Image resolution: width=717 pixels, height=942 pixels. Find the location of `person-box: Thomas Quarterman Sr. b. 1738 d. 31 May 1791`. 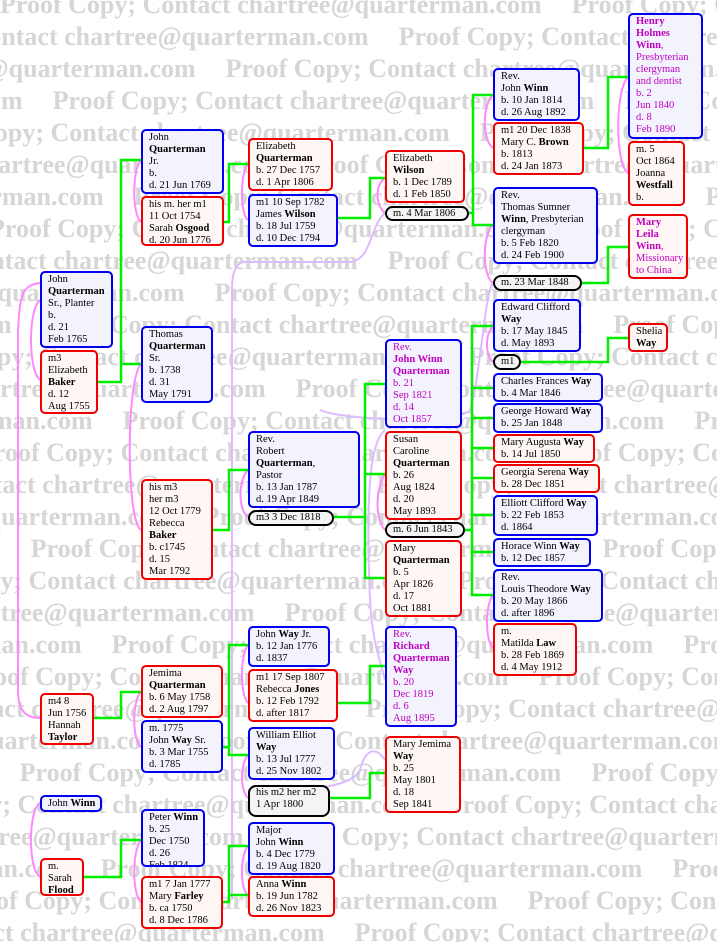

person-box: Thomas Quarterman Sr. b. 1738 d. 31 May 1791 is located at coordinates (177, 364).